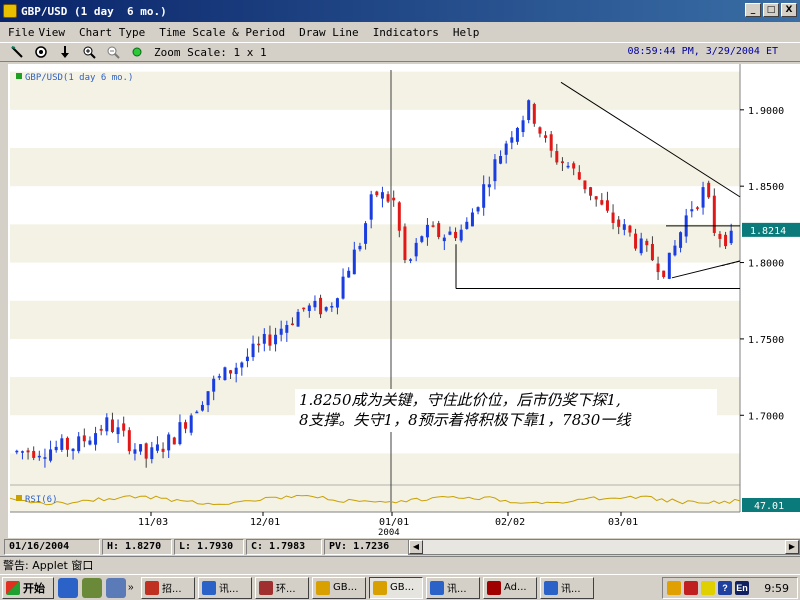 This screenshot has height=600, width=800. I want to click on horizontal-scrollbar: ◀ ▶, so click(604, 547).